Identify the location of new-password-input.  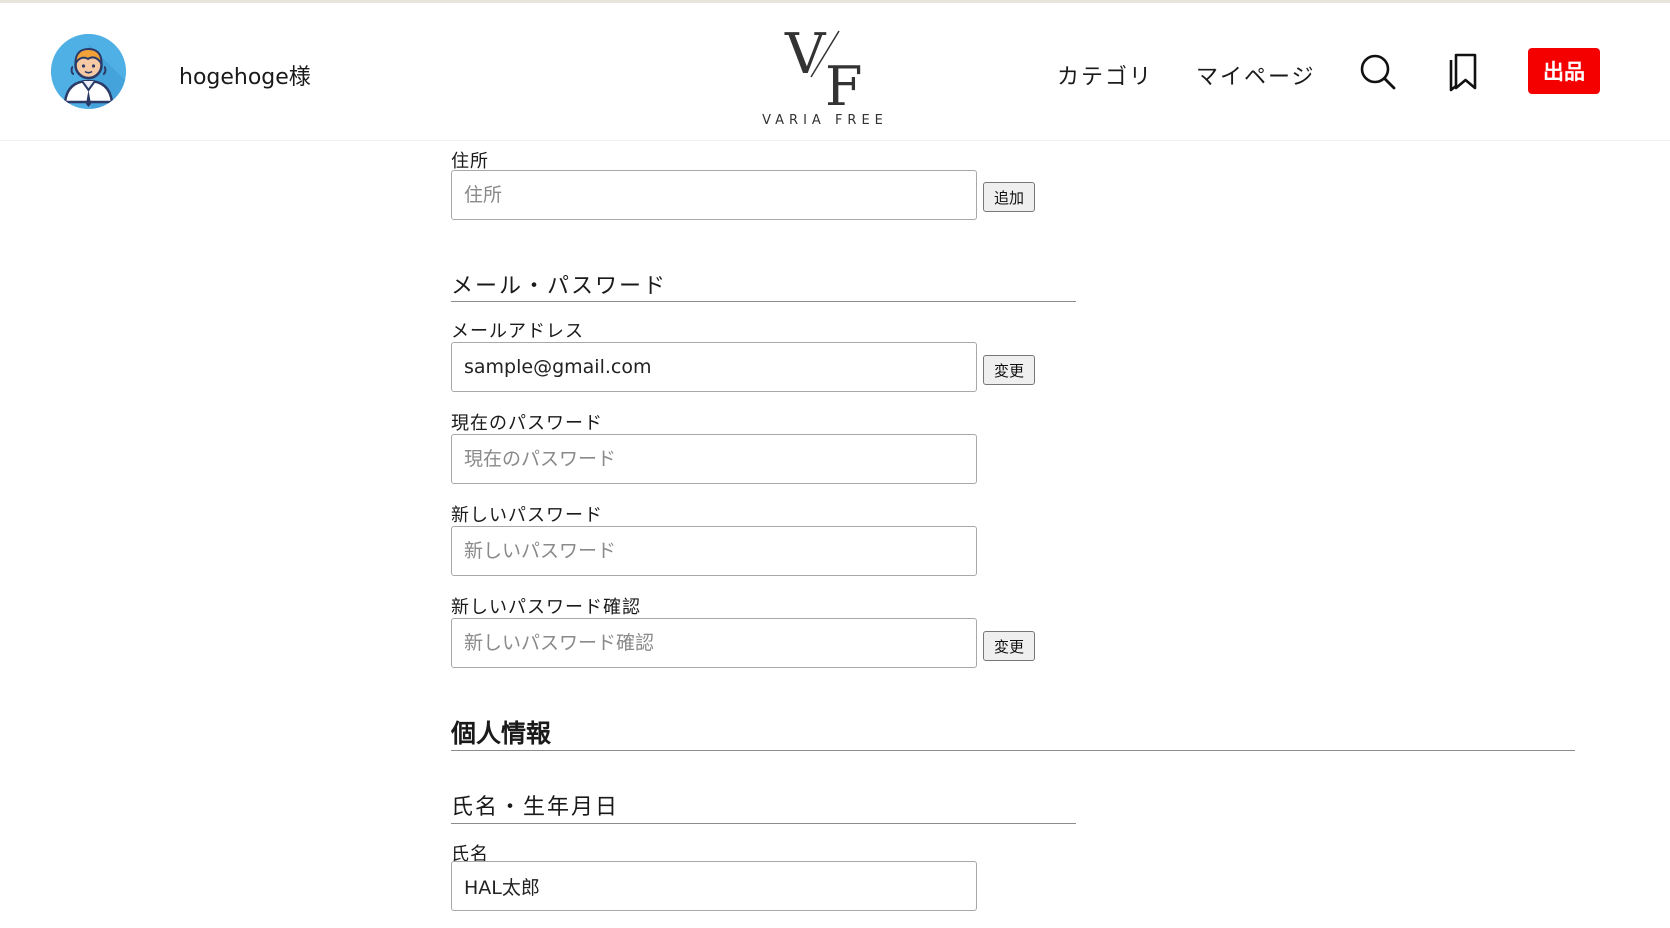
(714, 551).